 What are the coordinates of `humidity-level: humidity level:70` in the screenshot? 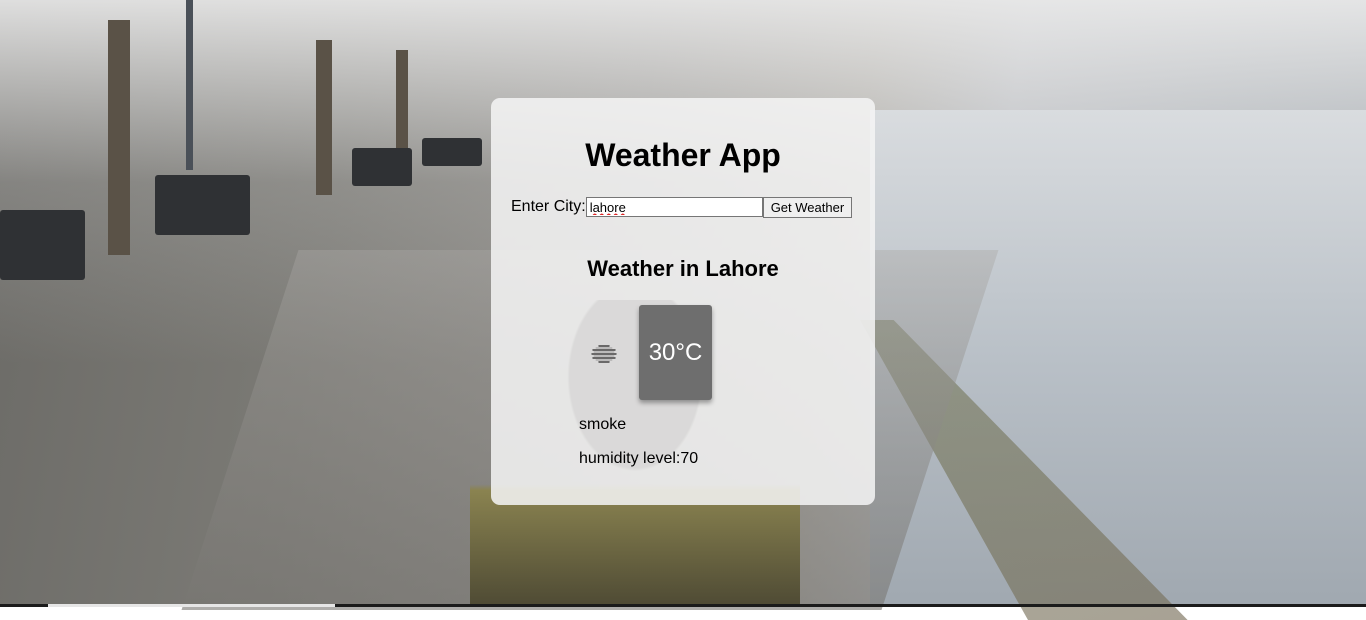 It's located at (639, 458).